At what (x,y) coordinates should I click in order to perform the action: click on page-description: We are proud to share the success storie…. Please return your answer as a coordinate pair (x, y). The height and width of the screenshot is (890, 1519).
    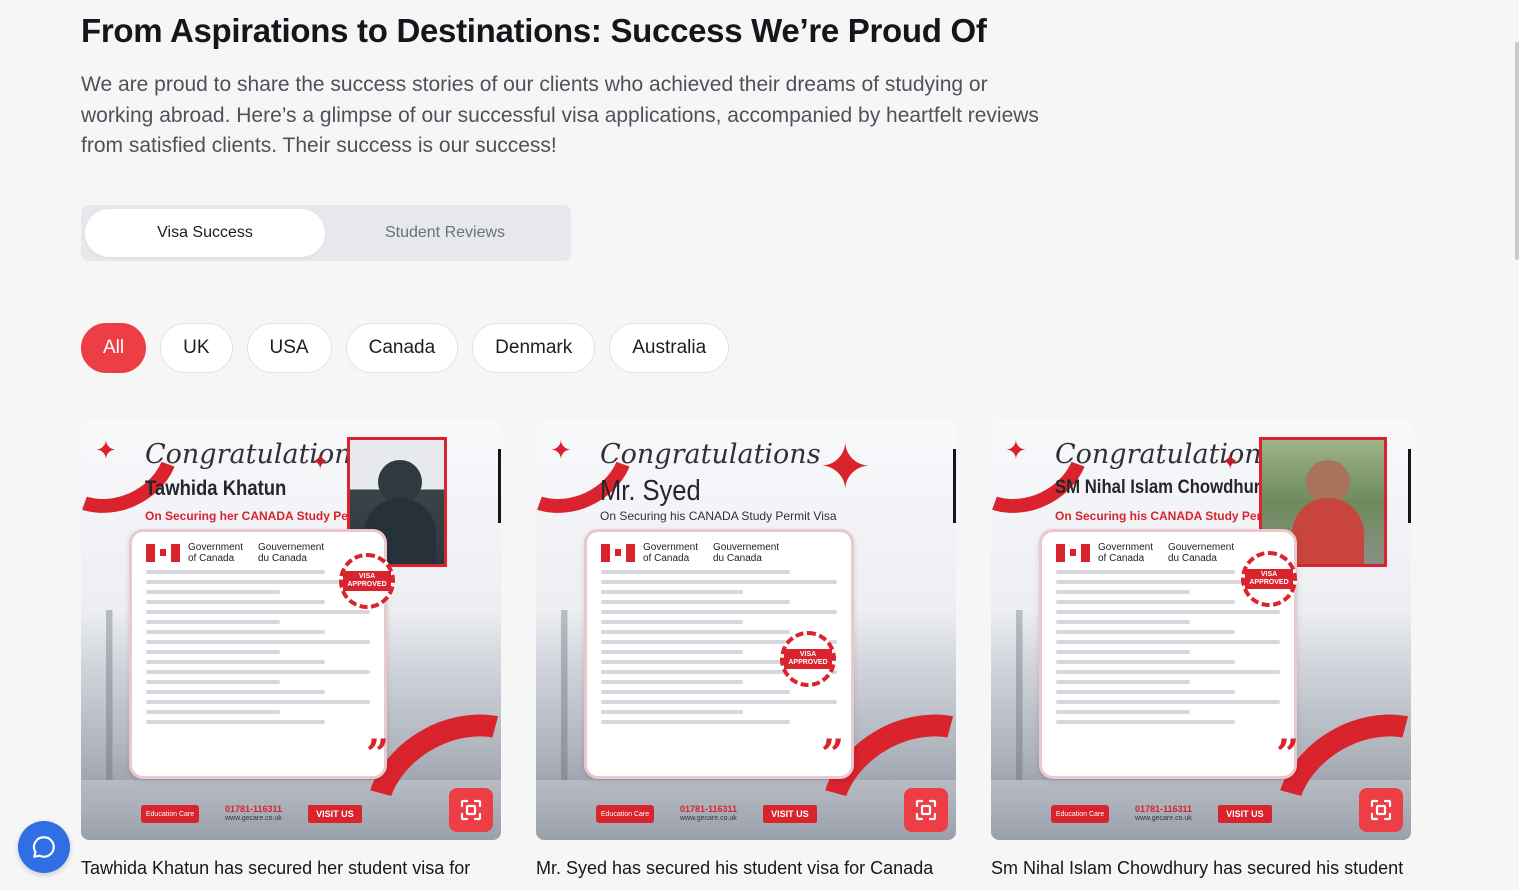
    Looking at the image, I should click on (560, 115).